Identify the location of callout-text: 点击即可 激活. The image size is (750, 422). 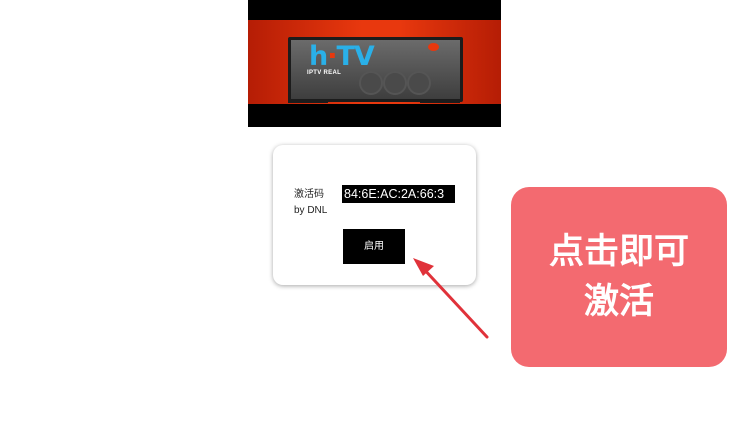
(619, 277).